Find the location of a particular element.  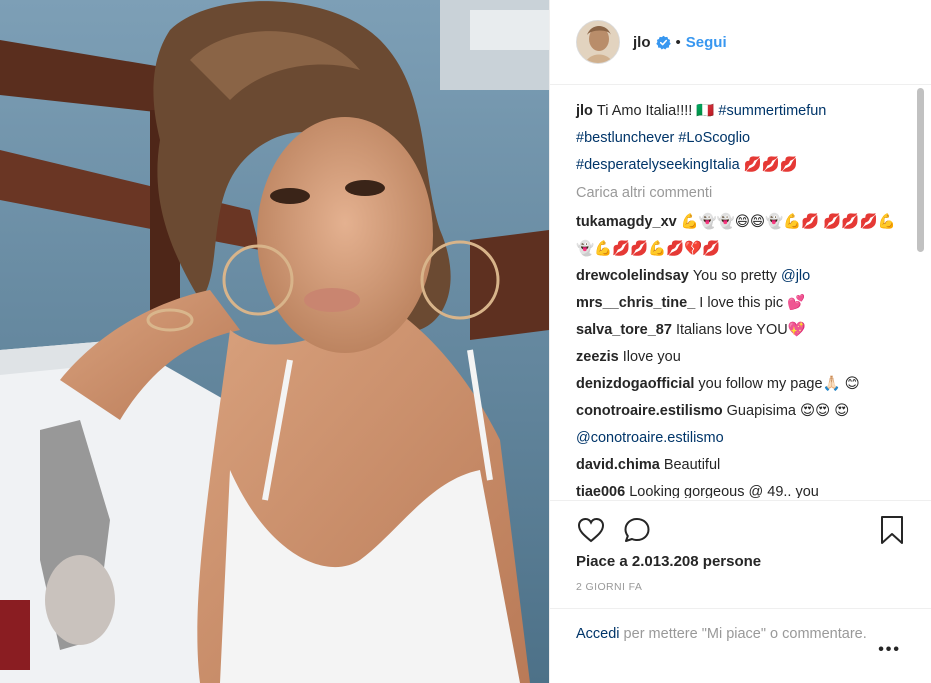

comment-text: Looking gorgeous @ 49.. you is located at coordinates (724, 491).